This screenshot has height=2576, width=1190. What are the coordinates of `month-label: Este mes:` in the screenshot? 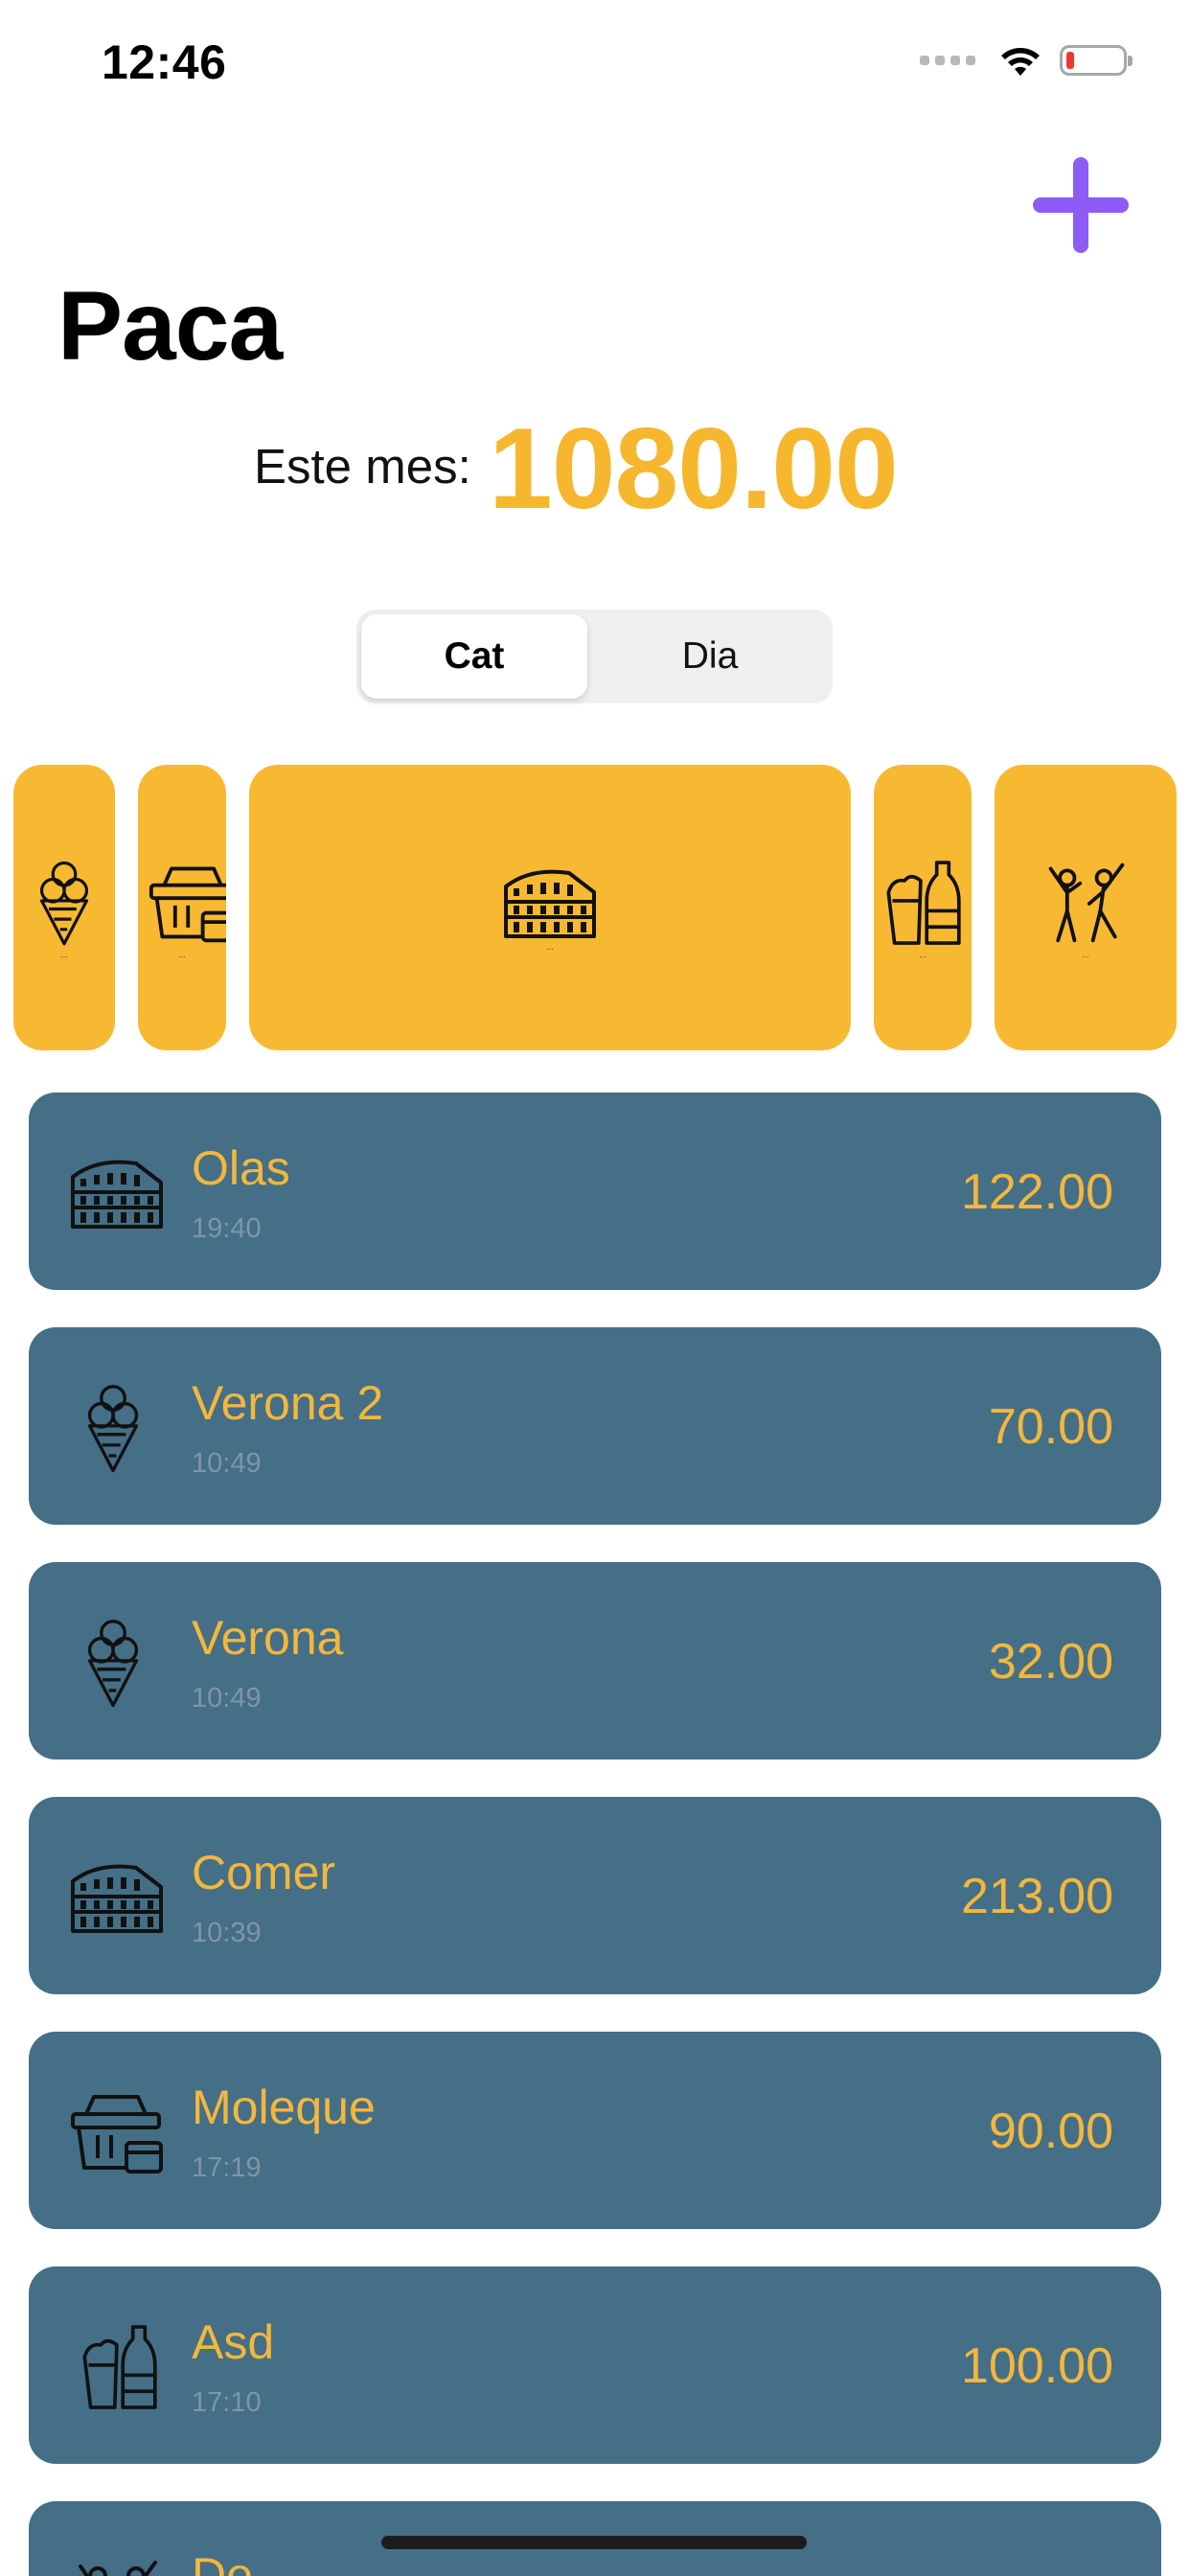 It's located at (363, 467).